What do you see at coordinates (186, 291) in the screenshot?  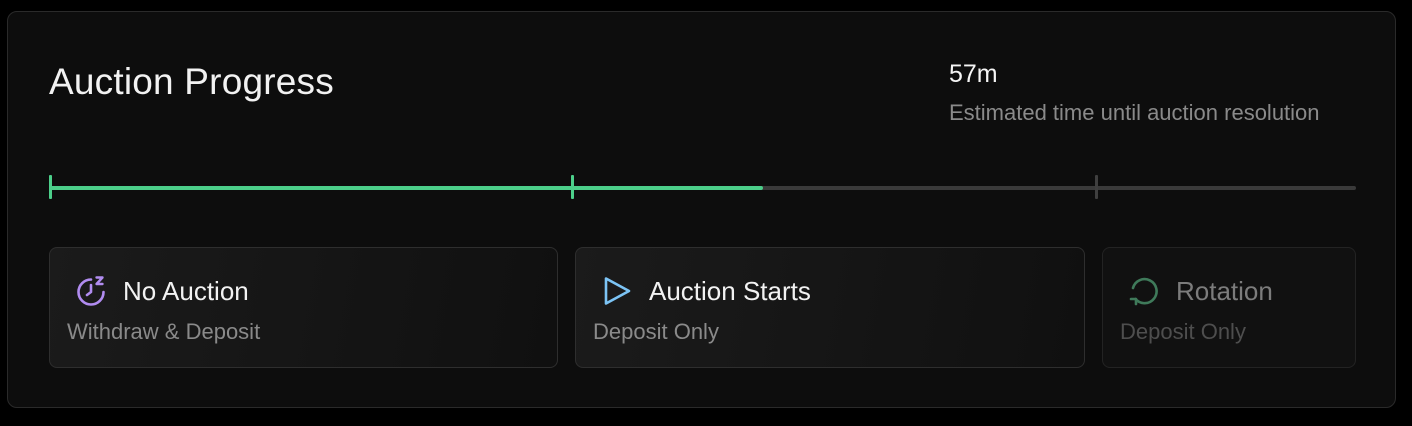 I see `phase-label: No Auction` at bounding box center [186, 291].